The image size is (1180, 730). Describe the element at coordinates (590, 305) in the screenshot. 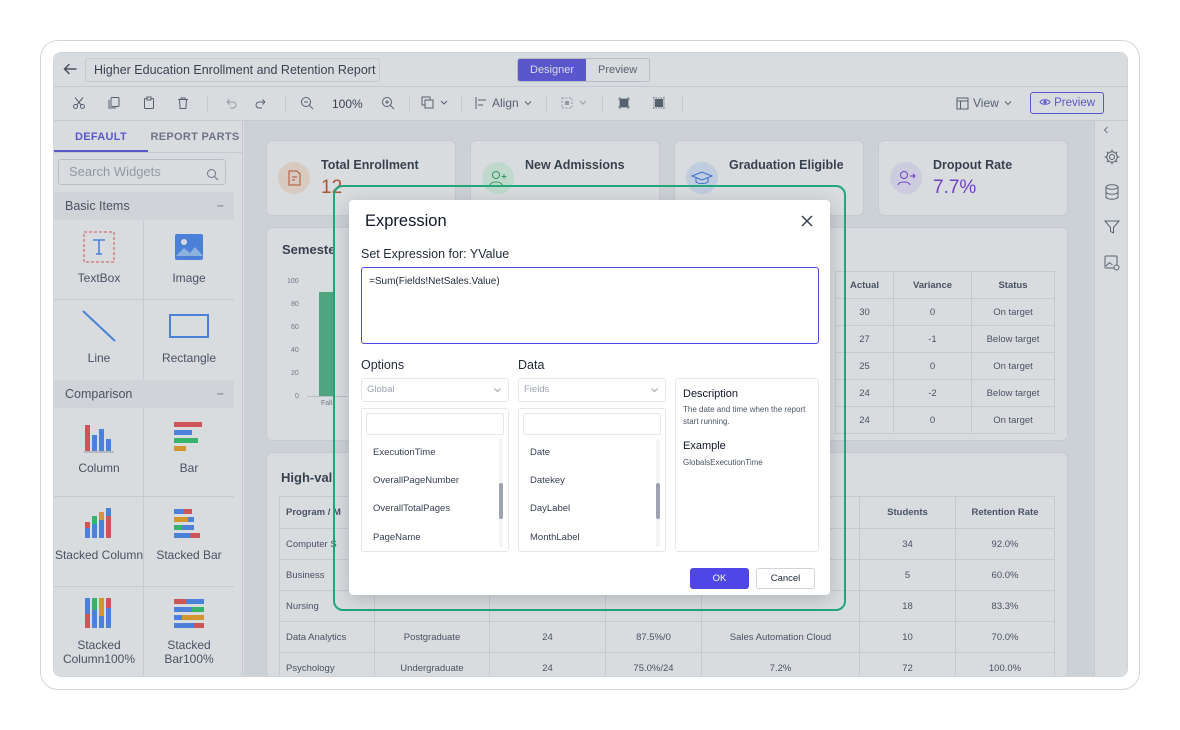

I see `expression-editor: =Sum(Fields!NetSales.Value)` at that location.